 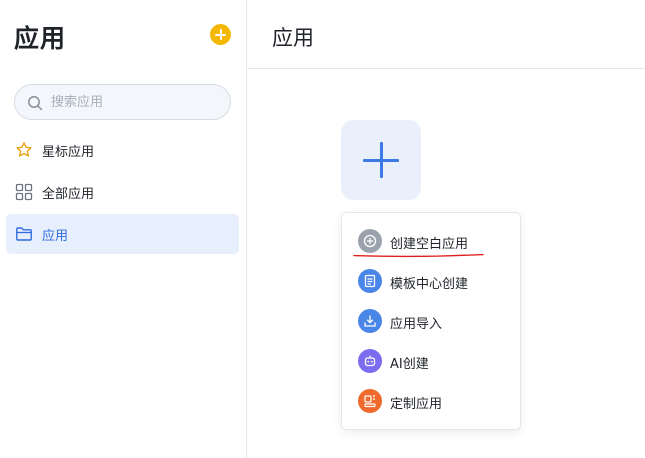 What do you see at coordinates (68, 152) in the screenshot?
I see `sidebar-item-label: 星标应用` at bounding box center [68, 152].